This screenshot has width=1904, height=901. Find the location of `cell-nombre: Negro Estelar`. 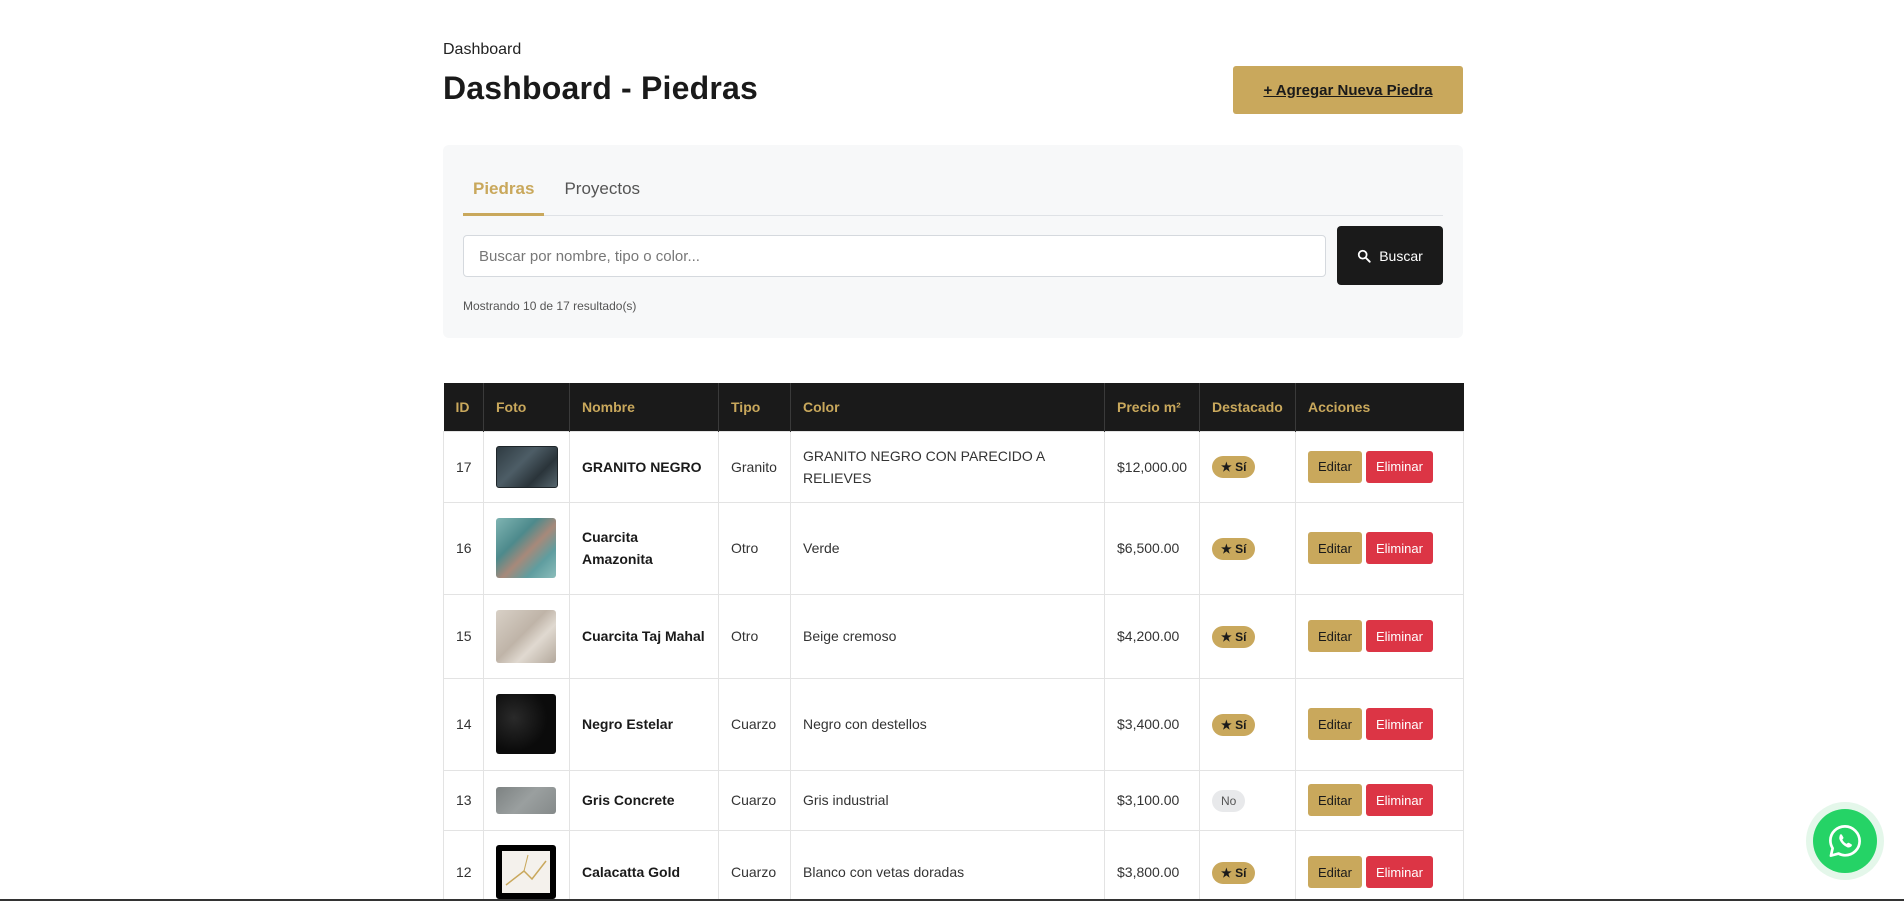

cell-nombre: Negro Estelar is located at coordinates (644, 724).